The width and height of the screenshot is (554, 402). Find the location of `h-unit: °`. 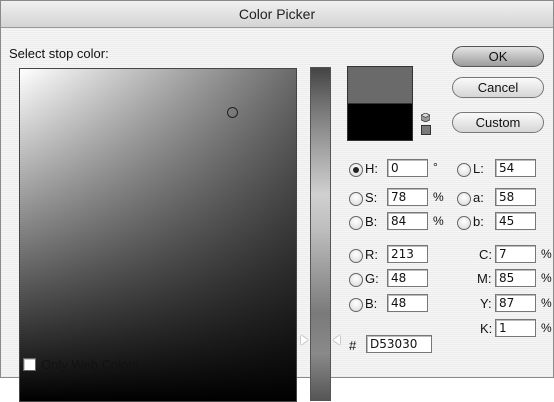

h-unit: ° is located at coordinates (435, 167).